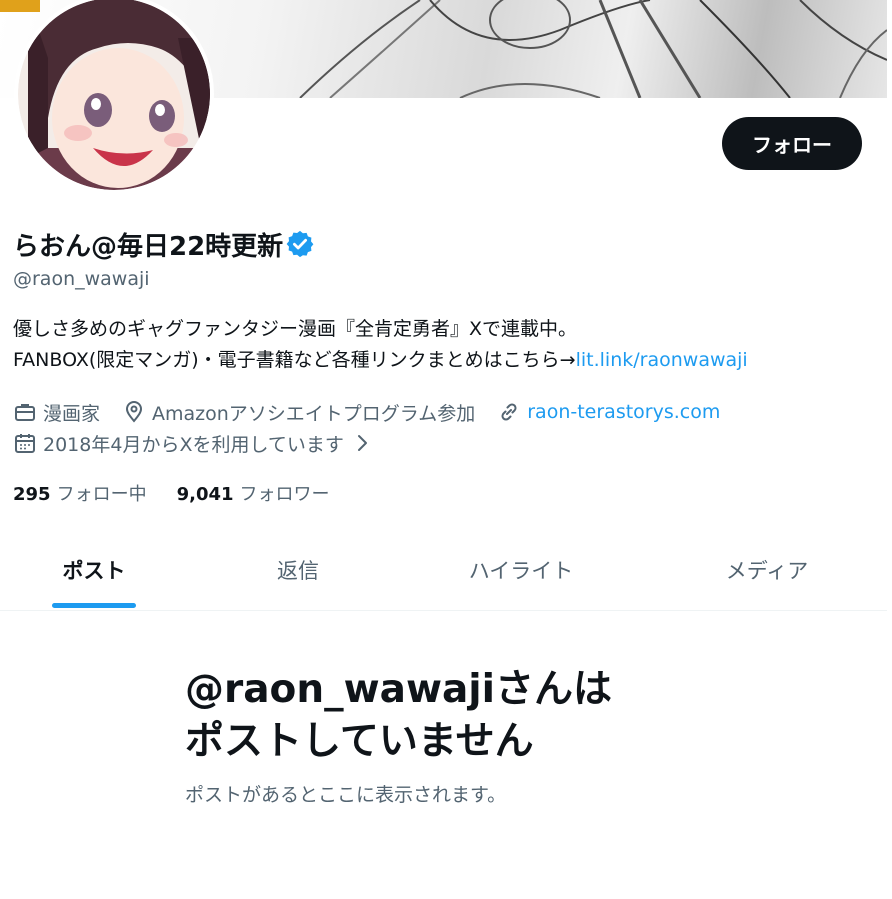 Image resolution: width=892 pixels, height=899 pixels. I want to click on followers-label: フォロワー, so click(284, 494).